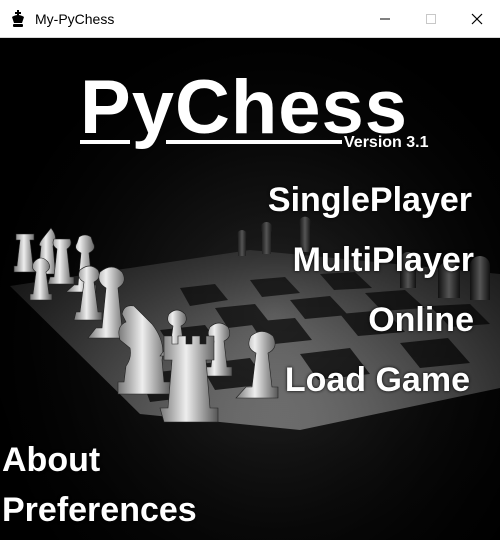 This screenshot has width=500, height=540. Describe the element at coordinates (370, 200) in the screenshot. I see `singleplayer-button: SinglePlayer` at that location.